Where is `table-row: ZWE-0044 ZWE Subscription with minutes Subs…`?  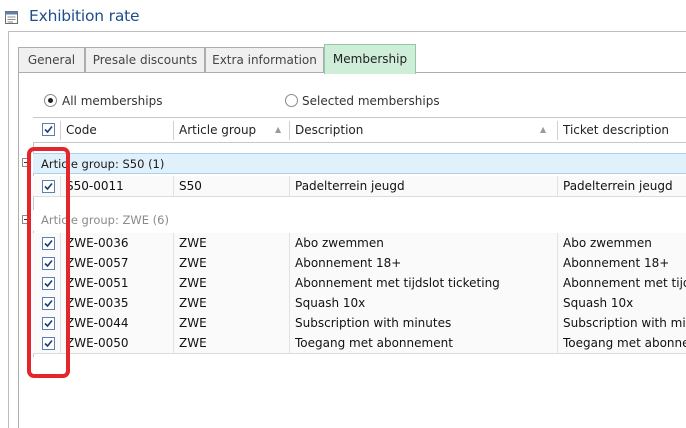 table-row: ZWE-0044 ZWE Subscription with minutes Subs… is located at coordinates (359, 323).